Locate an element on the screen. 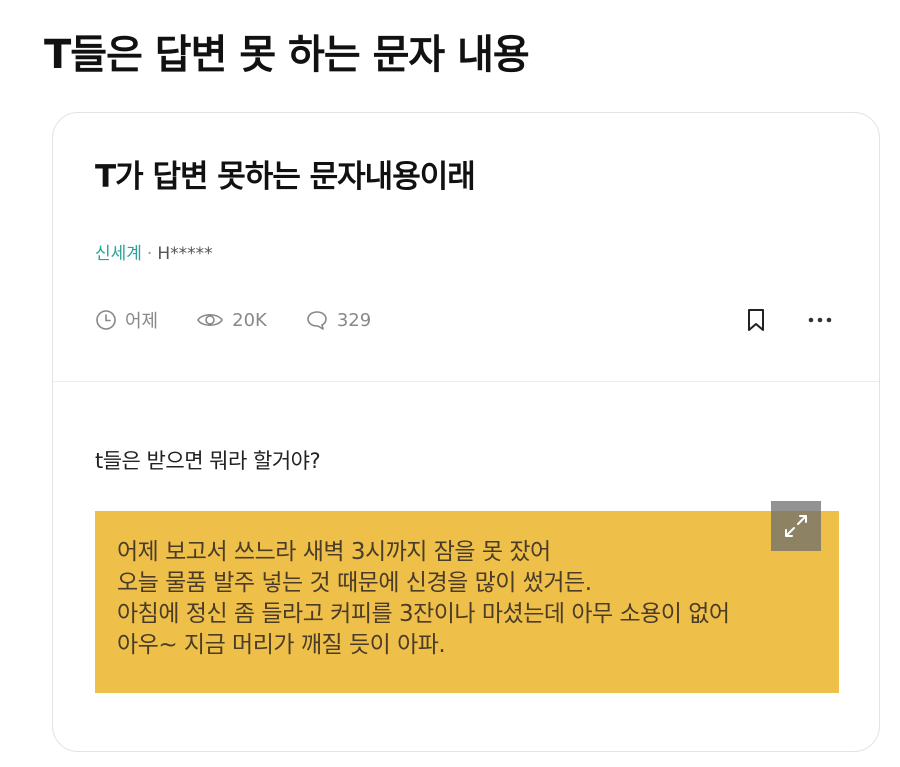 Image resolution: width=900 pixels, height=767 pixels. comments-stat: 329 is located at coordinates (338, 320).